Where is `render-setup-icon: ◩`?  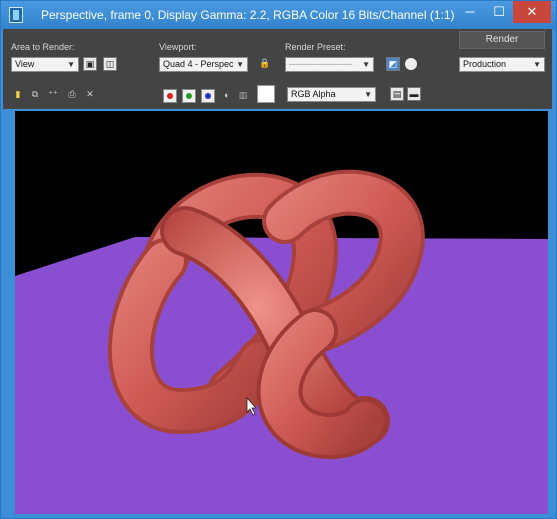 render-setup-icon: ◩ is located at coordinates (393, 64).